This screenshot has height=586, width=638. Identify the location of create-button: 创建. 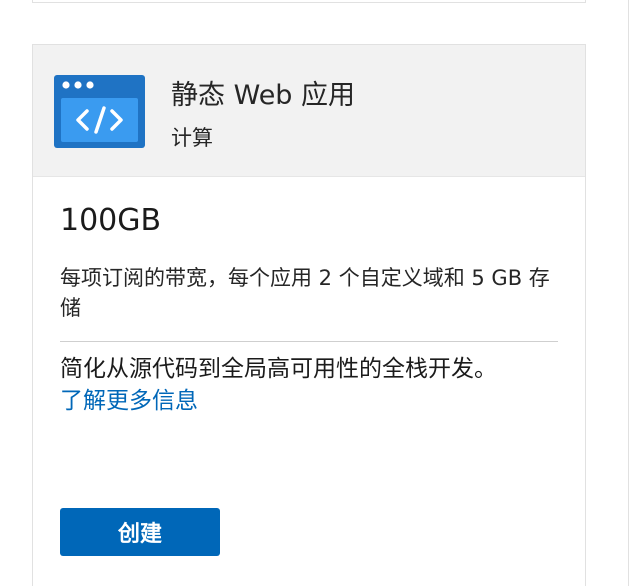
(140, 532).